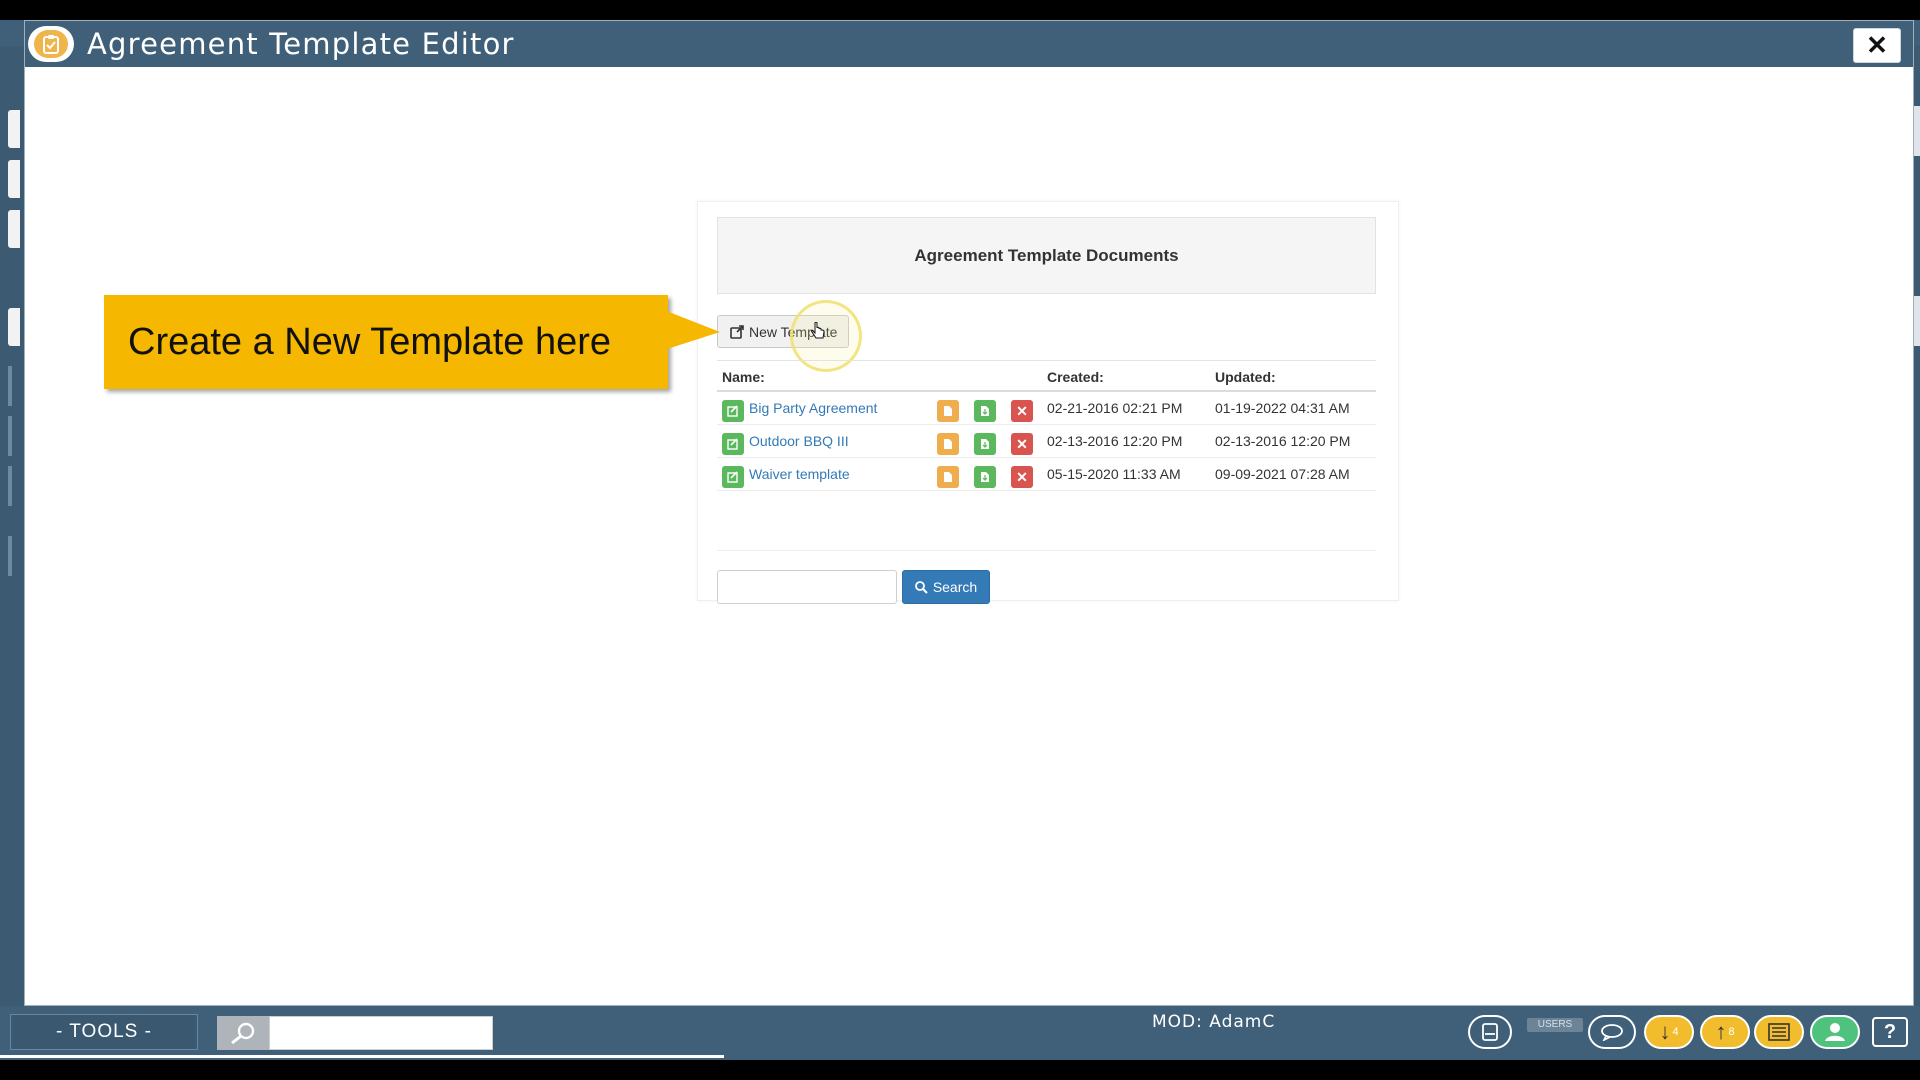 This screenshot has width=1920, height=1080. I want to click on help-icon: ?, so click(1890, 1032).